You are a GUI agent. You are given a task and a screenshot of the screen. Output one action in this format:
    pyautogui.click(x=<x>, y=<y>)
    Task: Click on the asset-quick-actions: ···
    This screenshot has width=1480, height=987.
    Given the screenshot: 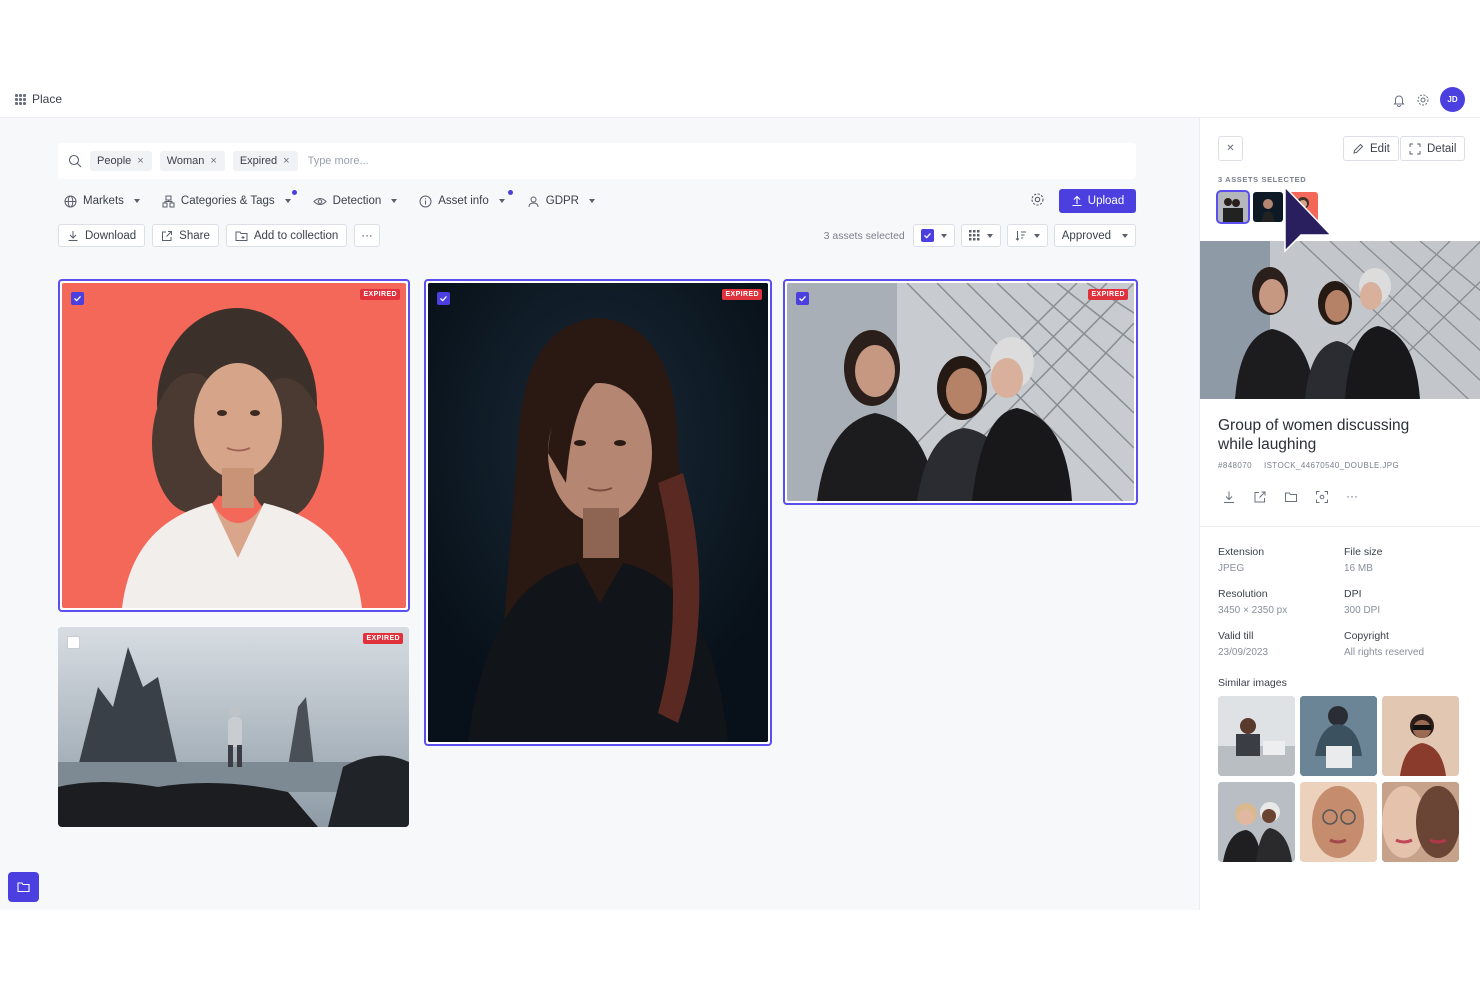 What is the action you would take?
    pyautogui.click(x=1290, y=497)
    